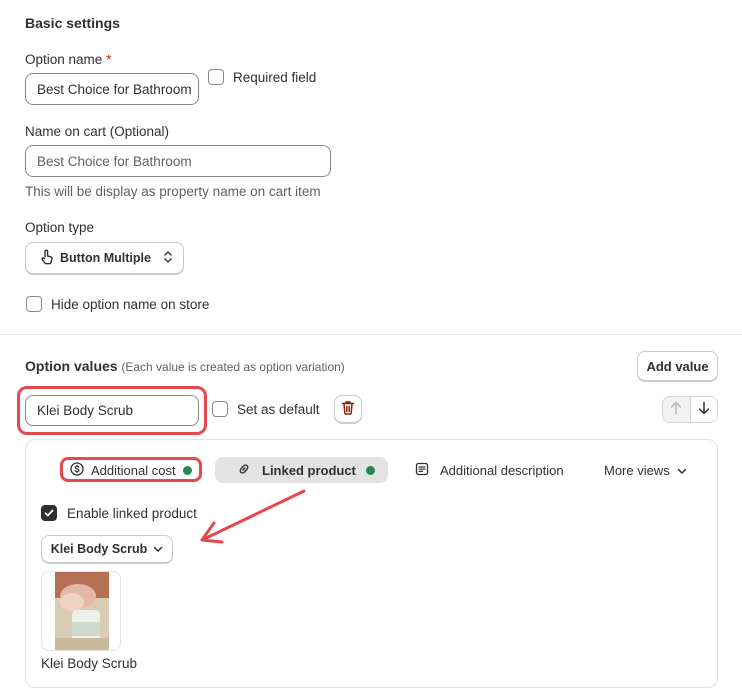 Image resolution: width=742 pixels, height=692 pixels. I want to click on name-on-cart-label: Name on cart (Optional), so click(97, 131).